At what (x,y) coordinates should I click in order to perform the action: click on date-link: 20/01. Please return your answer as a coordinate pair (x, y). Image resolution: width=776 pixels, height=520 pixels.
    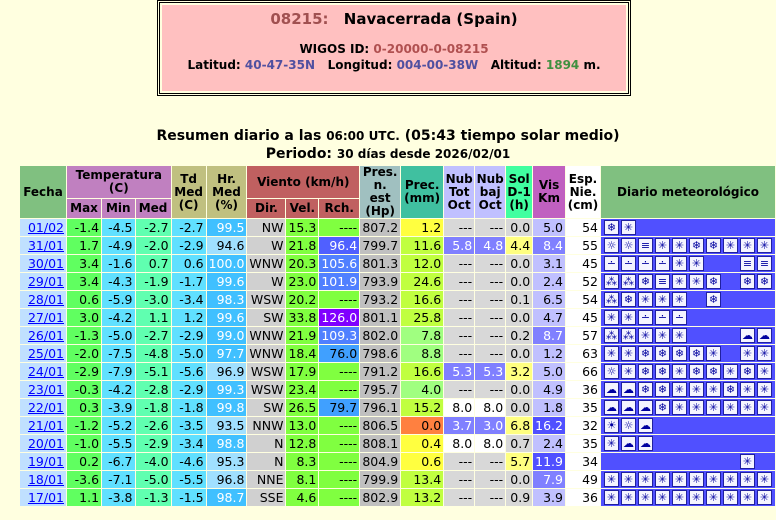
    Looking at the image, I should click on (46, 443).